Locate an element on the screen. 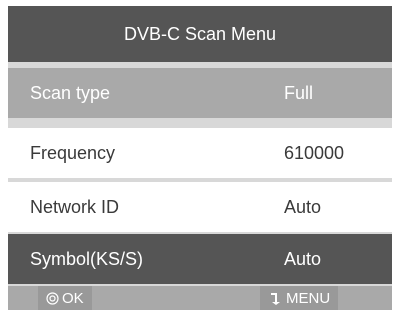  frequency-value: 610000 is located at coordinates (314, 153).